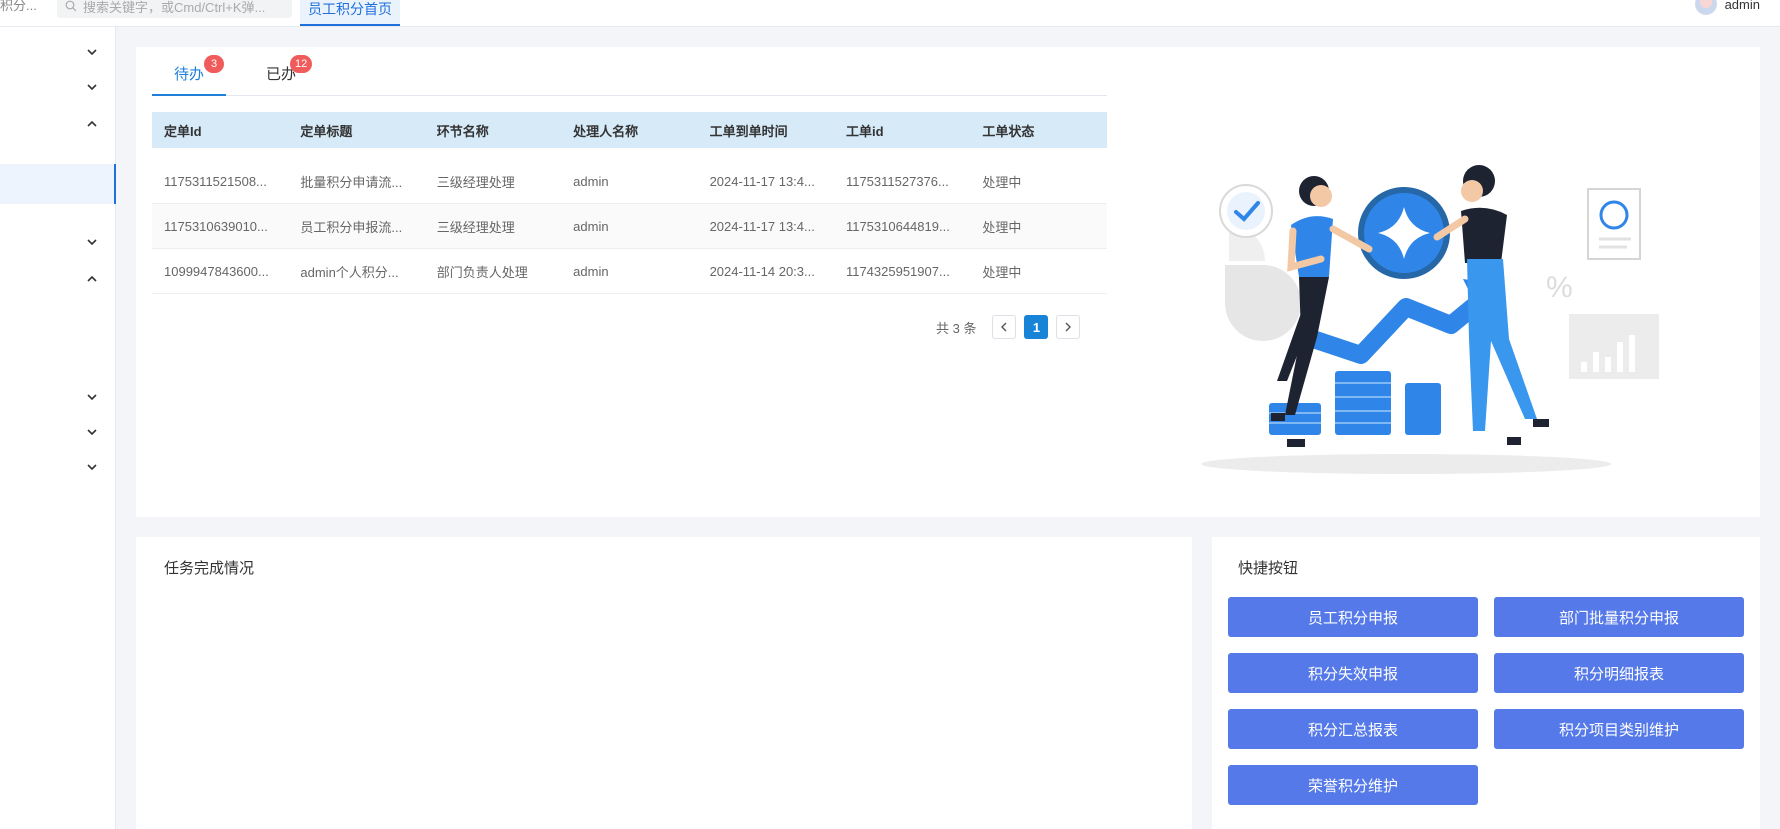  I want to click on user-menu: admin, so click(1727, 7).